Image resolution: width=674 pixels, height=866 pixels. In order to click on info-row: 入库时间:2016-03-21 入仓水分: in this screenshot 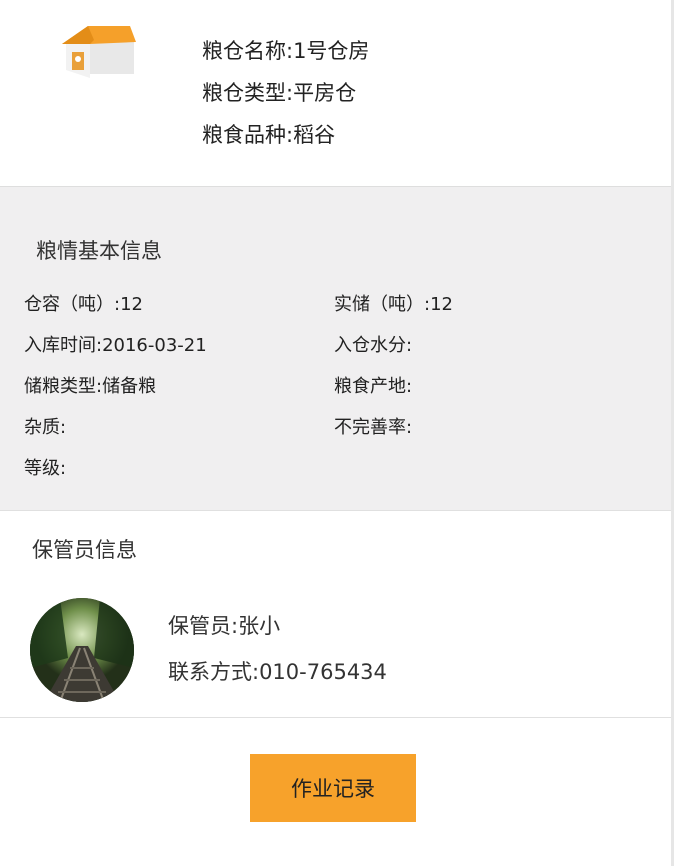, I will do `click(334, 343)`.